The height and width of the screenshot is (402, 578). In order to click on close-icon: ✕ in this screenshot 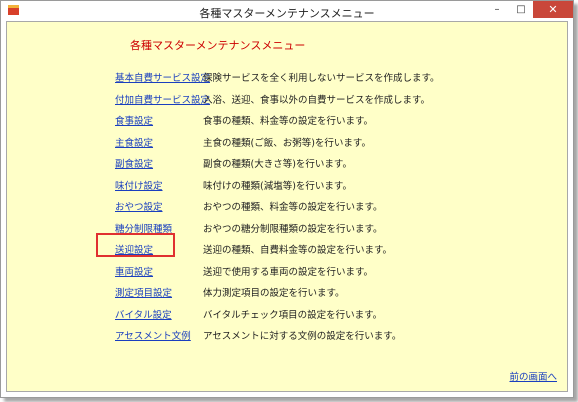, I will do `click(553, 9)`.